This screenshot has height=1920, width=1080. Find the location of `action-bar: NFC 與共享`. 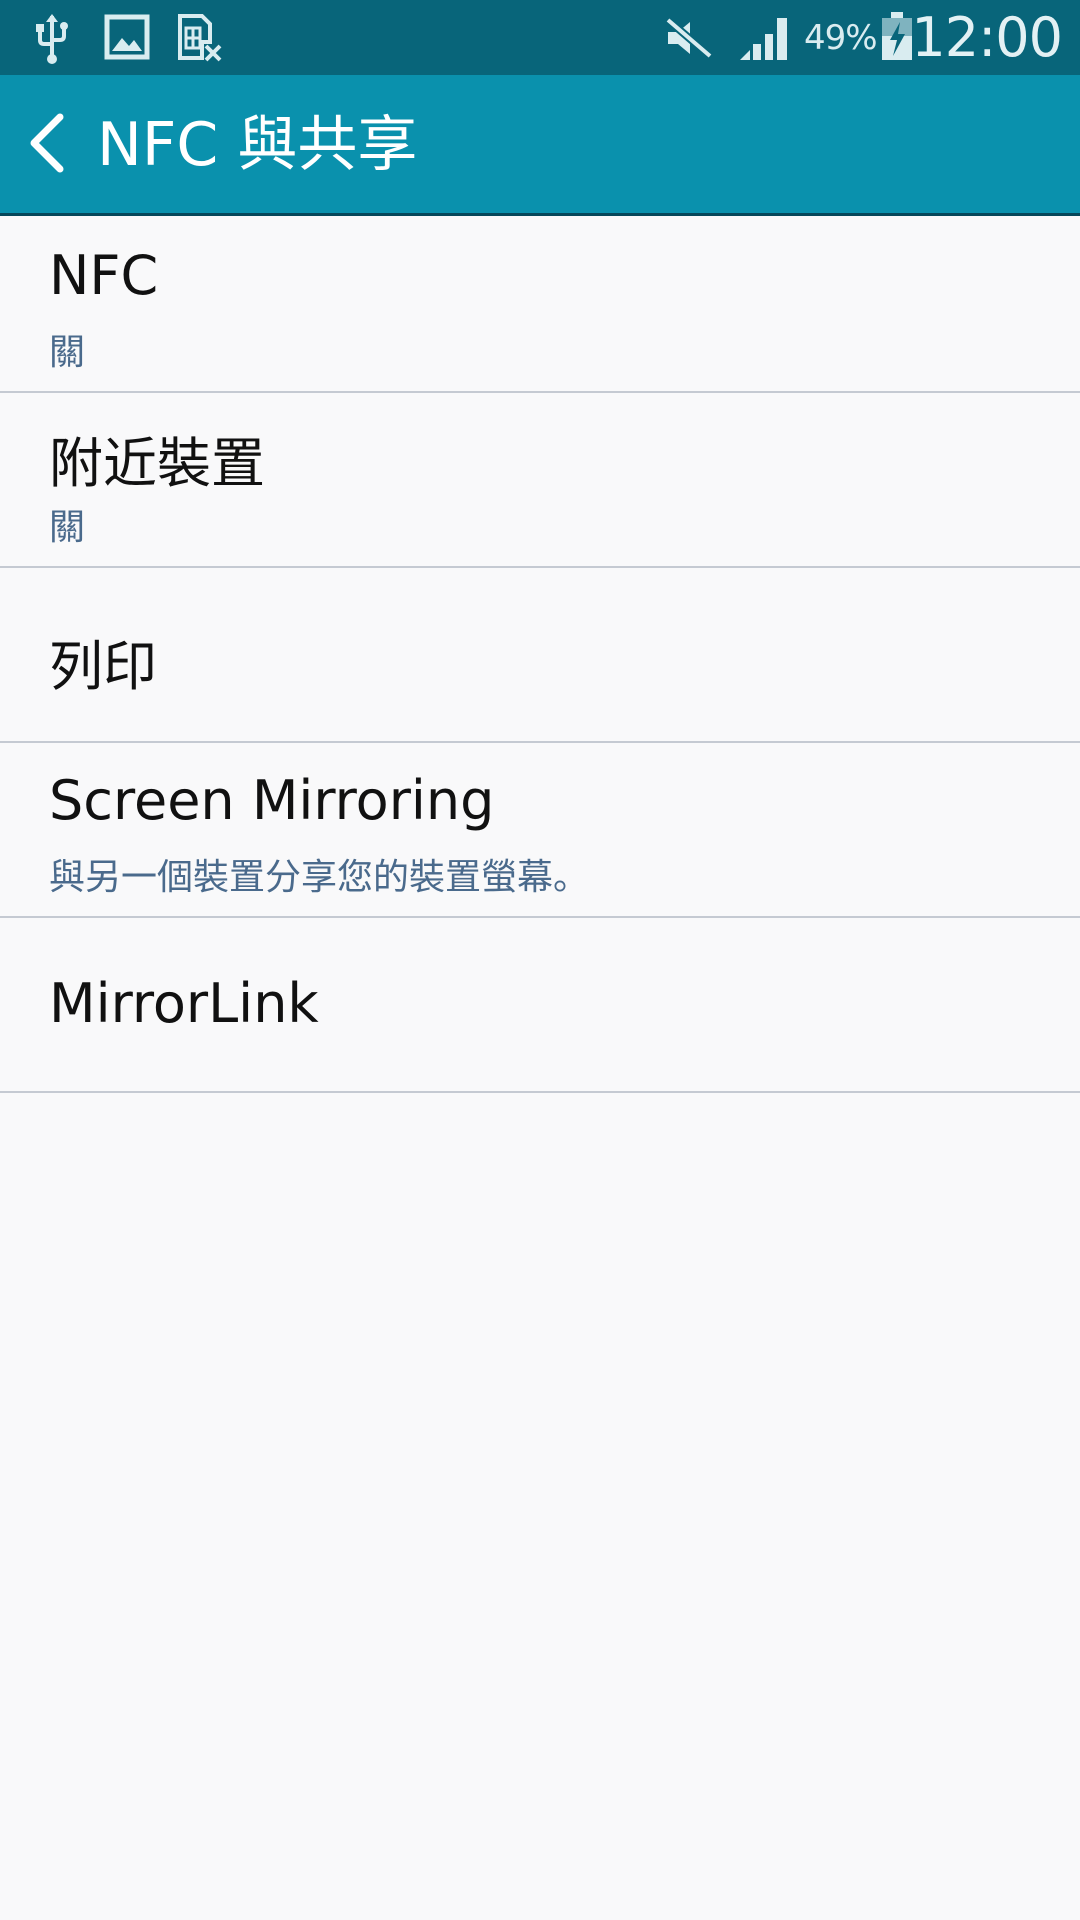

action-bar: NFC 與共享 is located at coordinates (540, 145).